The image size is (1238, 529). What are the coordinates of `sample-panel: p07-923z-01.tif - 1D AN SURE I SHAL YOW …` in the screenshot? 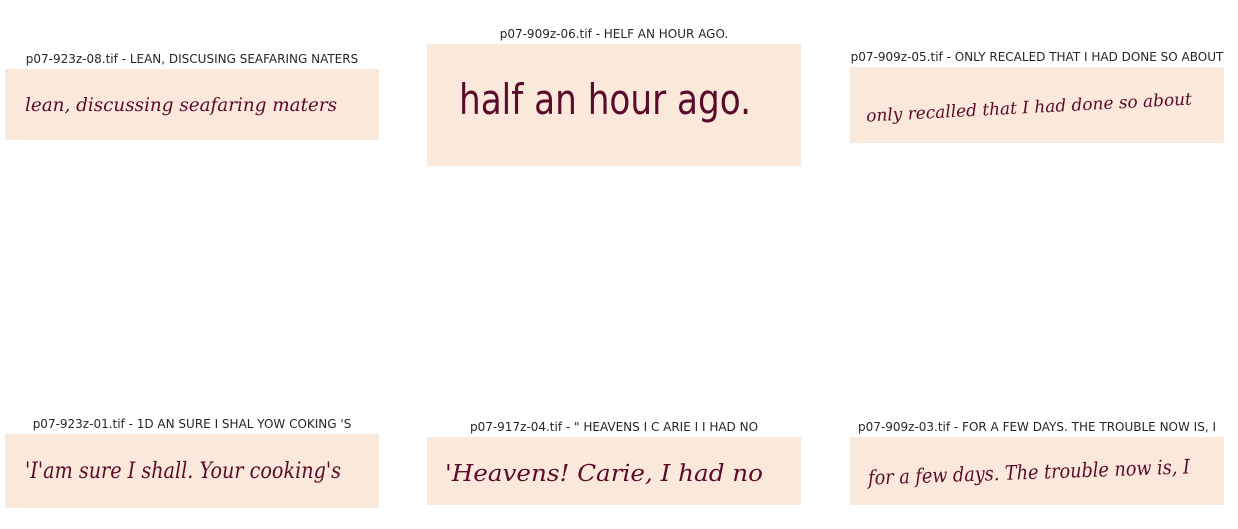 It's located at (192, 462).